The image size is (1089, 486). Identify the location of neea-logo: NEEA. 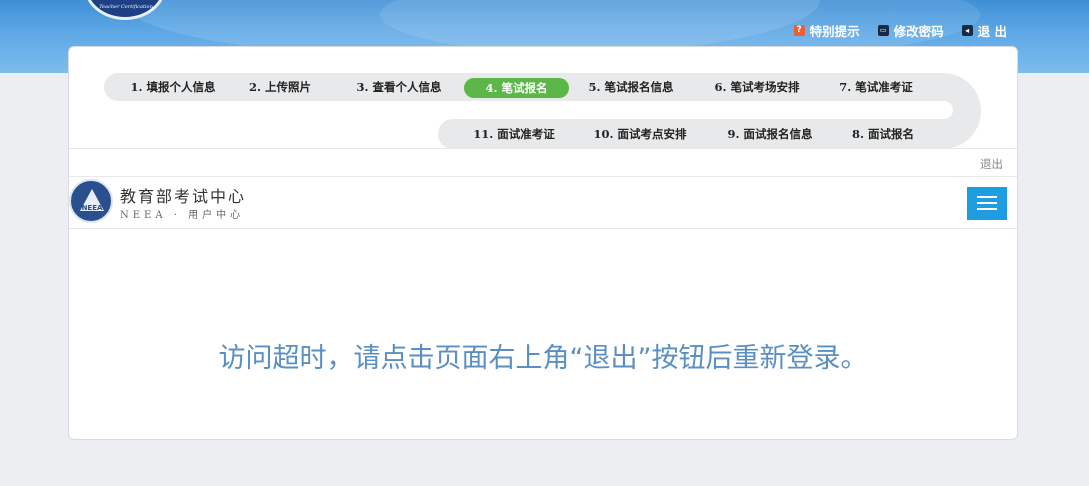
(91, 201).